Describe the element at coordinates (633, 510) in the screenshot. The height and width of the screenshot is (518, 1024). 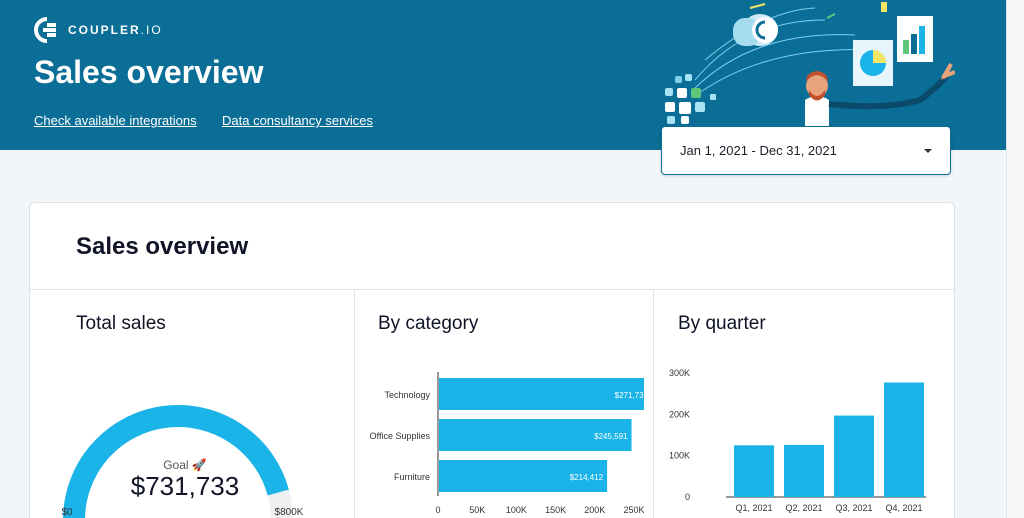
I see `x-tick-label: 250K` at that location.